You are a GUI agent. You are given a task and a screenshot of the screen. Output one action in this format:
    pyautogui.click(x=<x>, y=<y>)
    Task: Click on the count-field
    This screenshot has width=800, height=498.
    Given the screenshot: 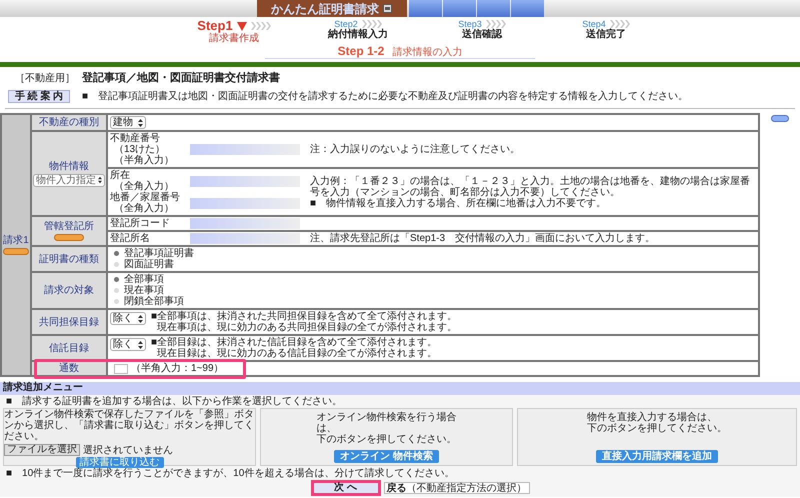 What is the action you would take?
    pyautogui.click(x=121, y=369)
    